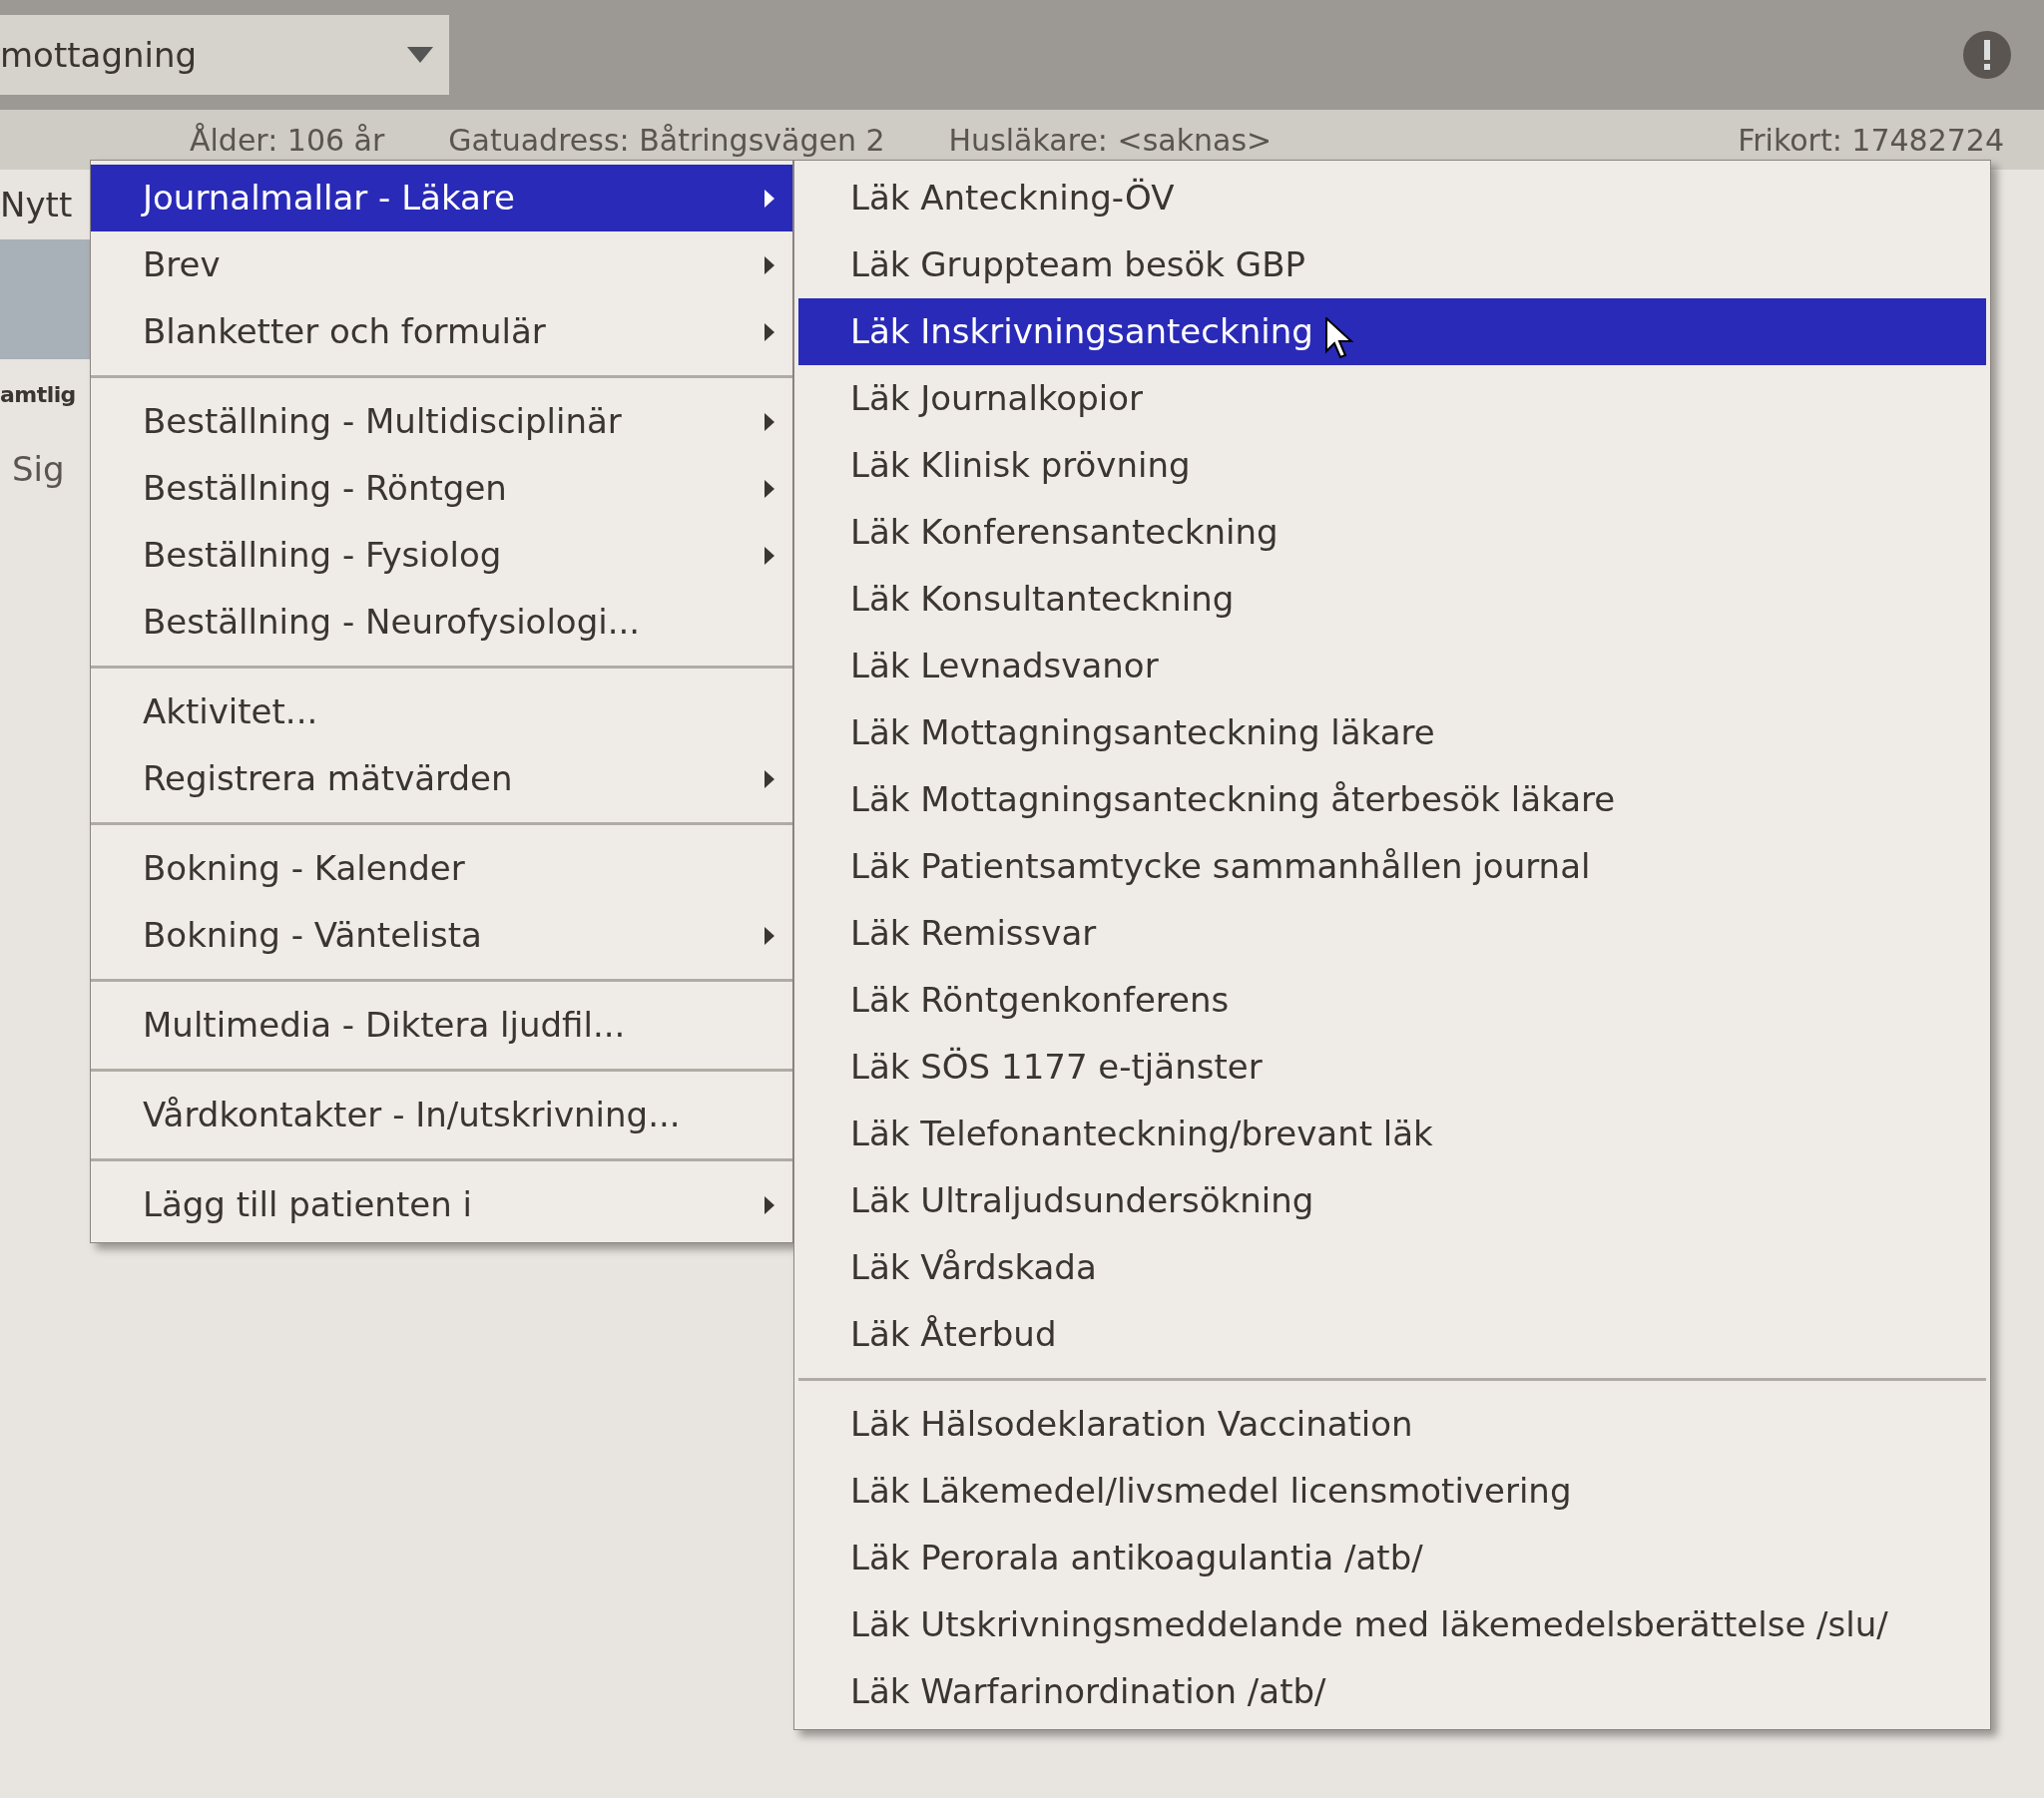 This screenshot has width=2044, height=1798. I want to click on menu-item: Läk Telefonanteckning/brevant läk, so click(1392, 1134).